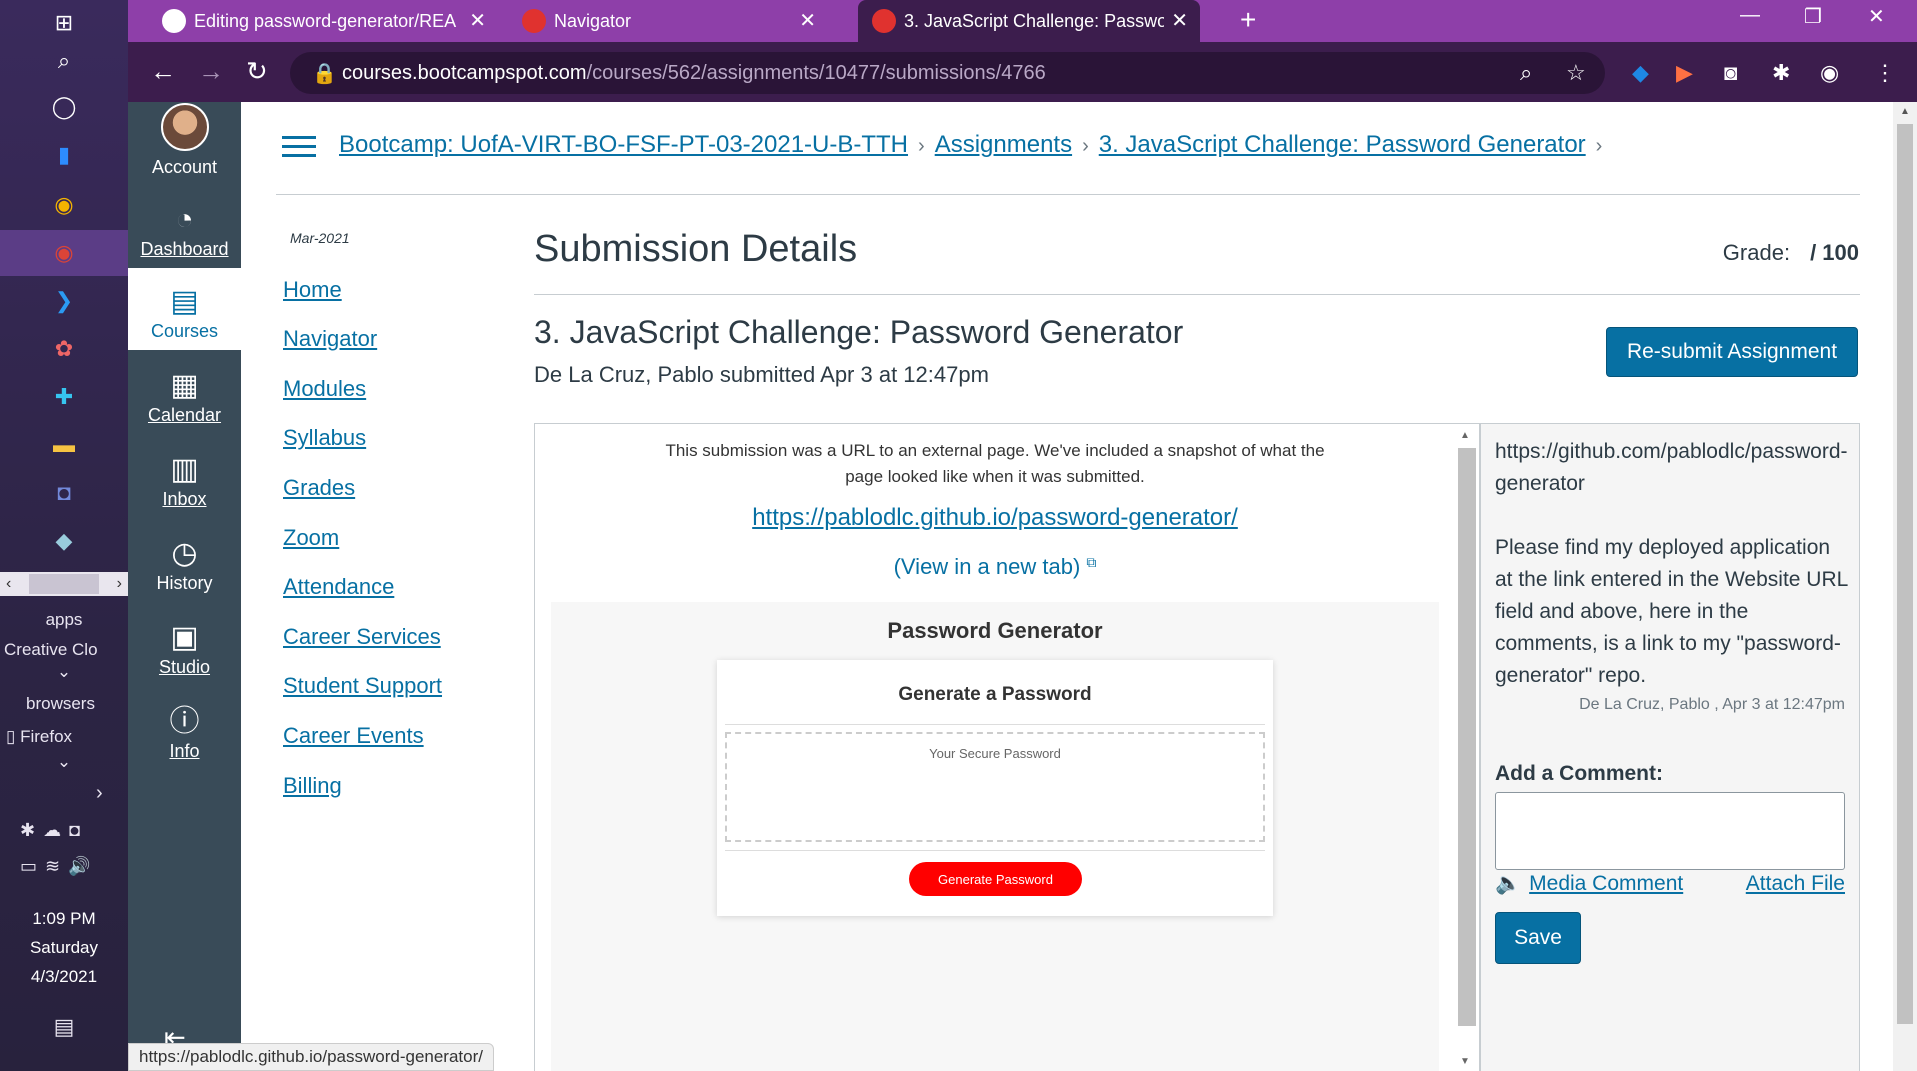  Describe the element at coordinates (211, 71) in the screenshot. I see `forward-icon: →` at that location.